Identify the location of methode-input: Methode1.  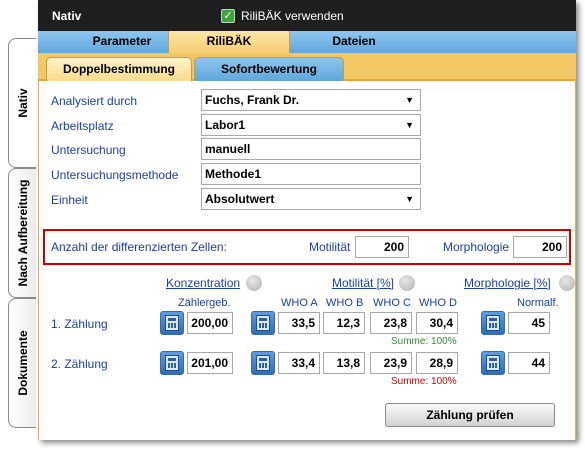
(311, 174).